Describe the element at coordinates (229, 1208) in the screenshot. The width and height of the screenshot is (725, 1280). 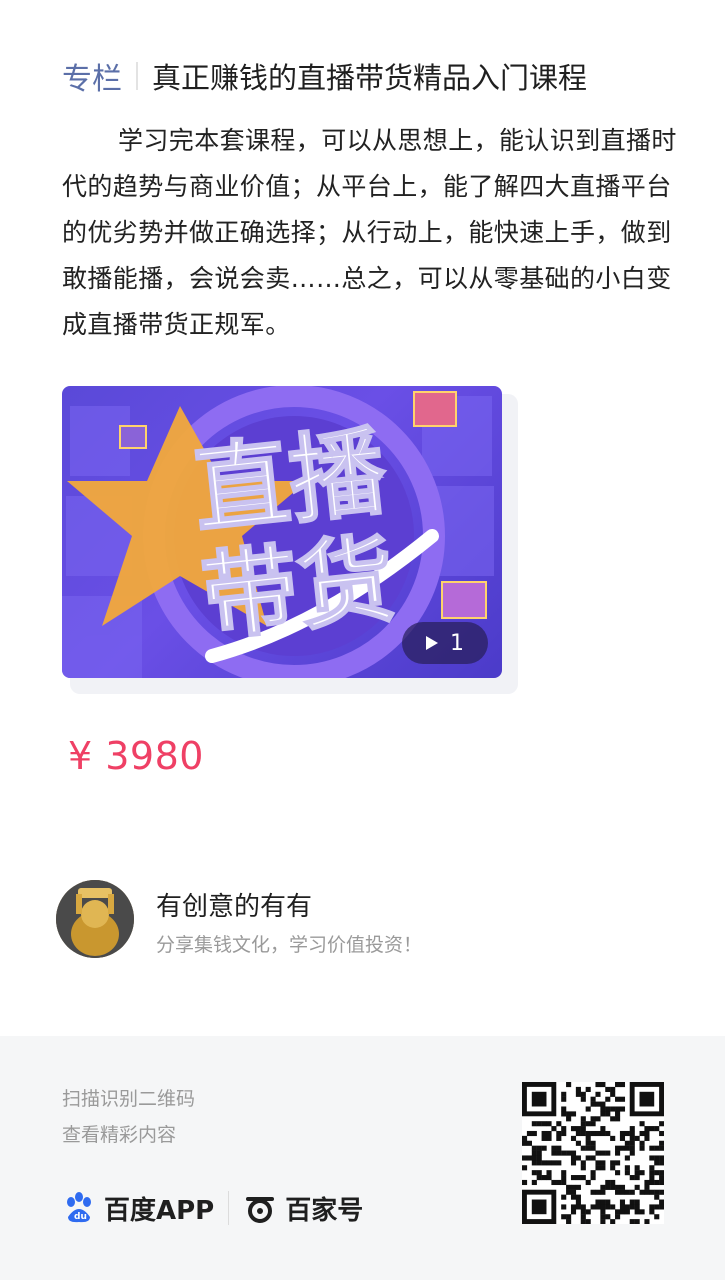
I see `brand-divider` at that location.